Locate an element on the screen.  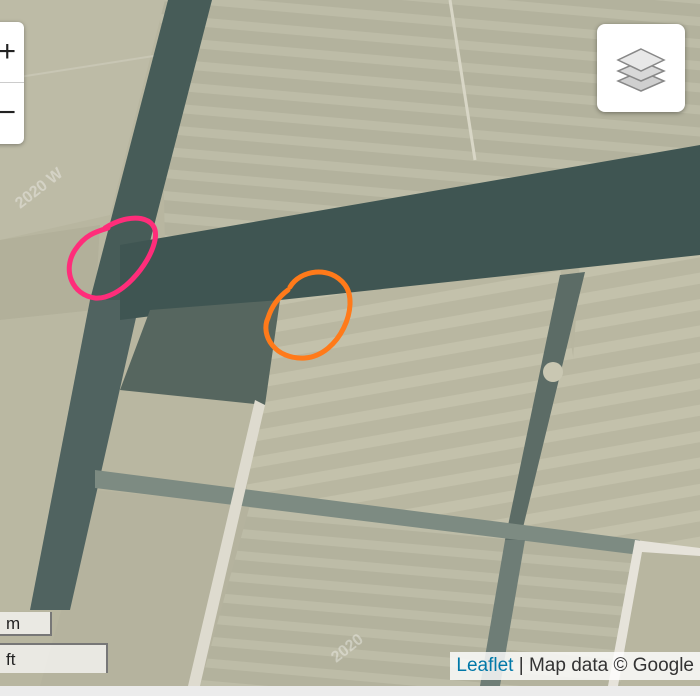
zoom-in-button: + is located at coordinates (12, 52).